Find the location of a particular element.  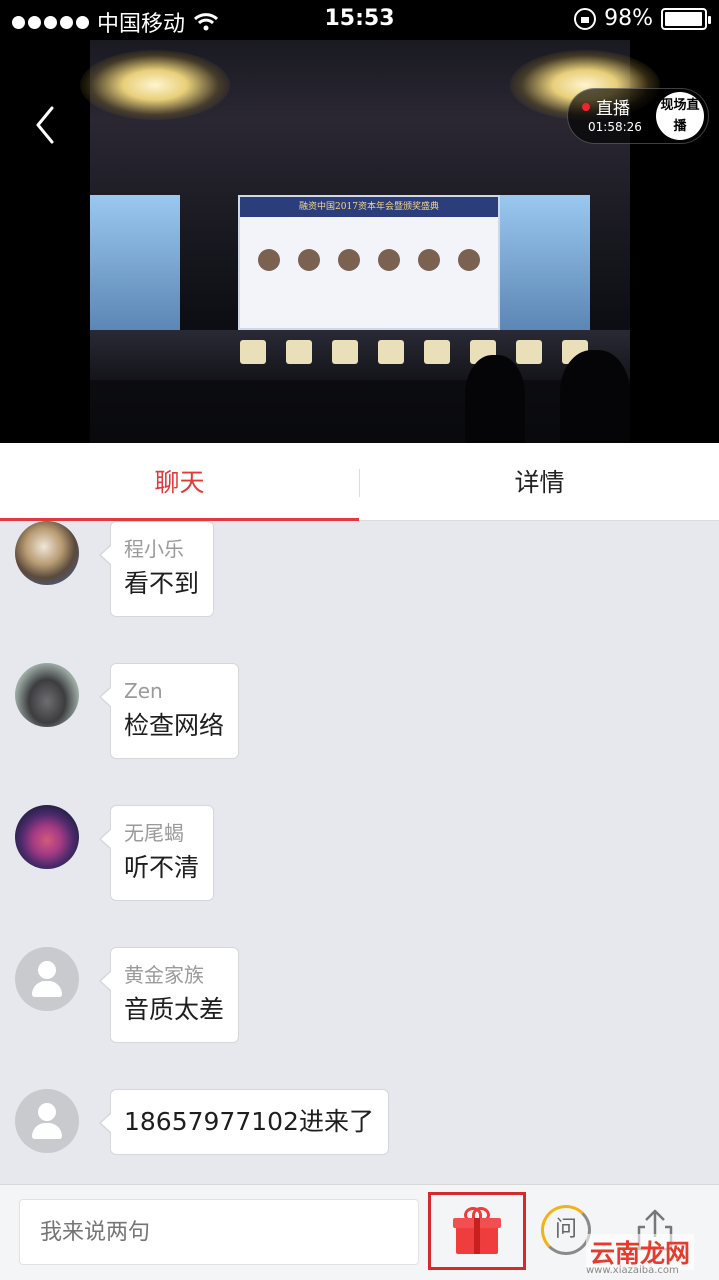

message-text: 听不清 is located at coordinates (162, 867).